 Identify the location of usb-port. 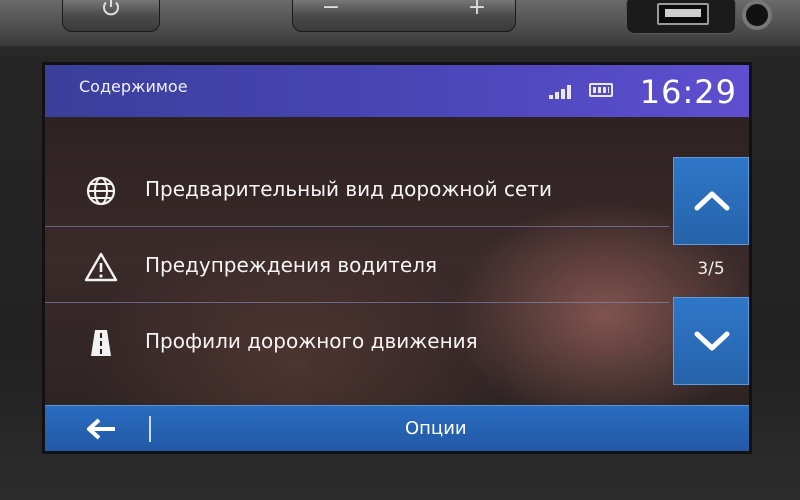
(683, 14).